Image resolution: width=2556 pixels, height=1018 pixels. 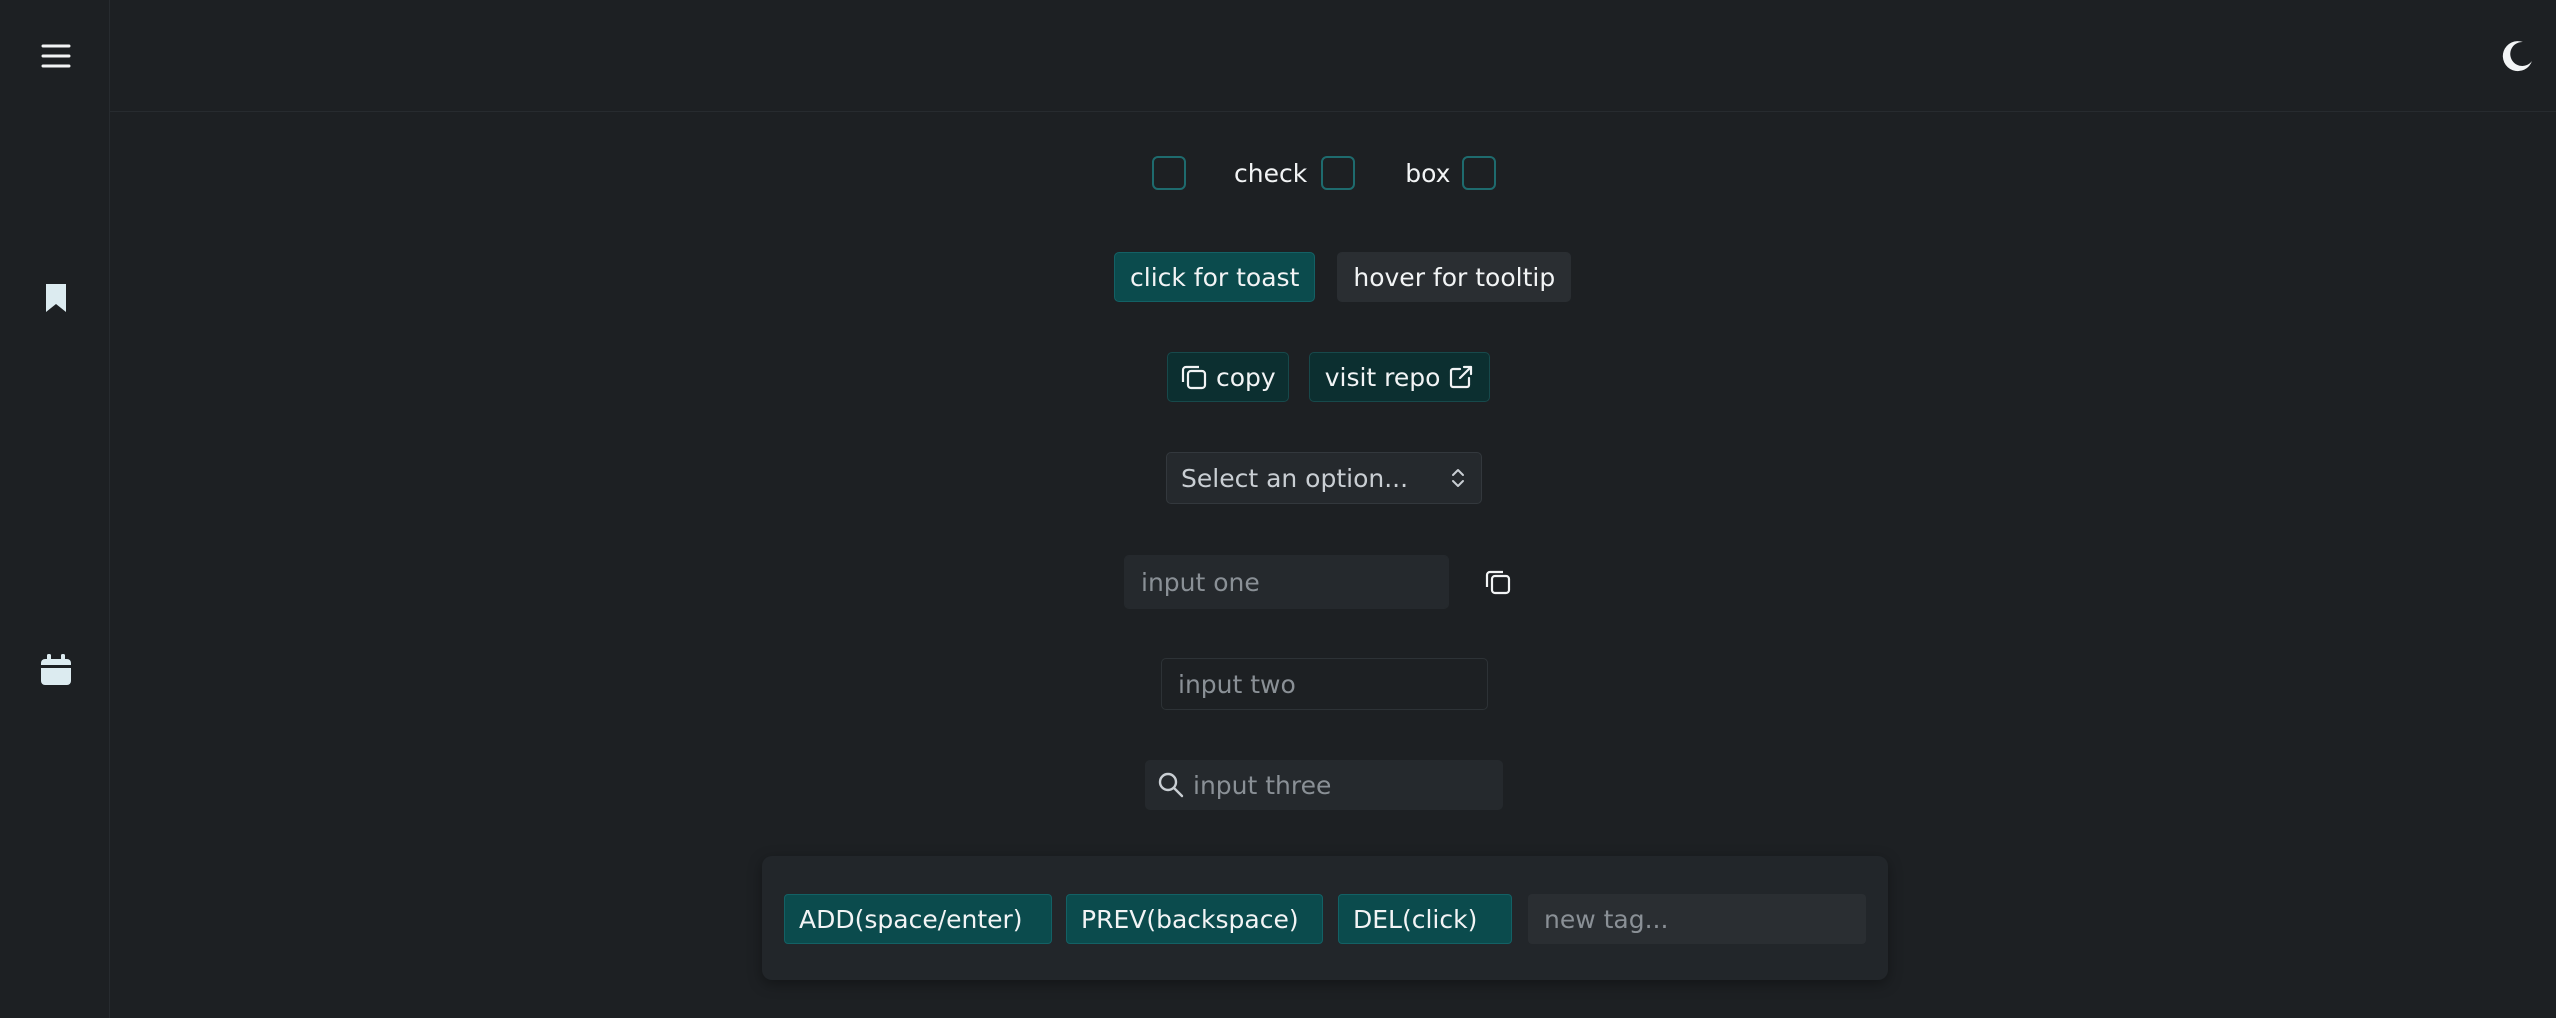 I want to click on external-link-icon, so click(x=1461, y=377).